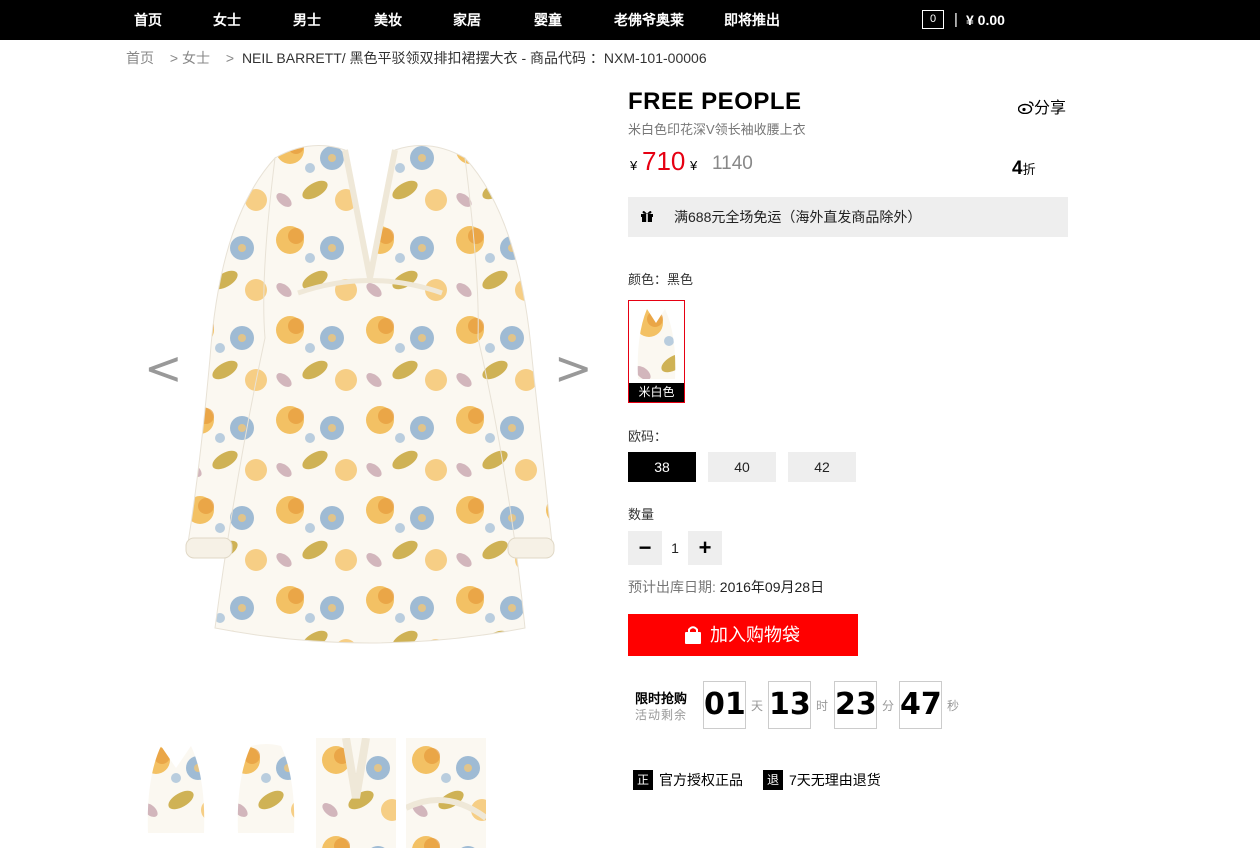  Describe the element at coordinates (752, 20) in the screenshot. I see `nav-item-coming-soon: 即将推出` at that location.